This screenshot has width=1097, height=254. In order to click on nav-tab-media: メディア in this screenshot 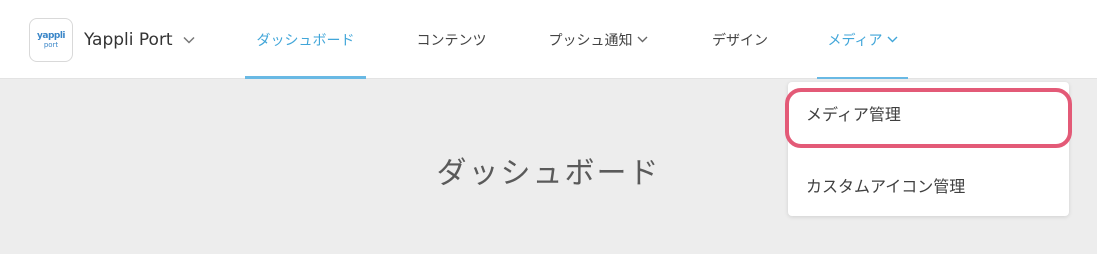, I will do `click(862, 39)`.